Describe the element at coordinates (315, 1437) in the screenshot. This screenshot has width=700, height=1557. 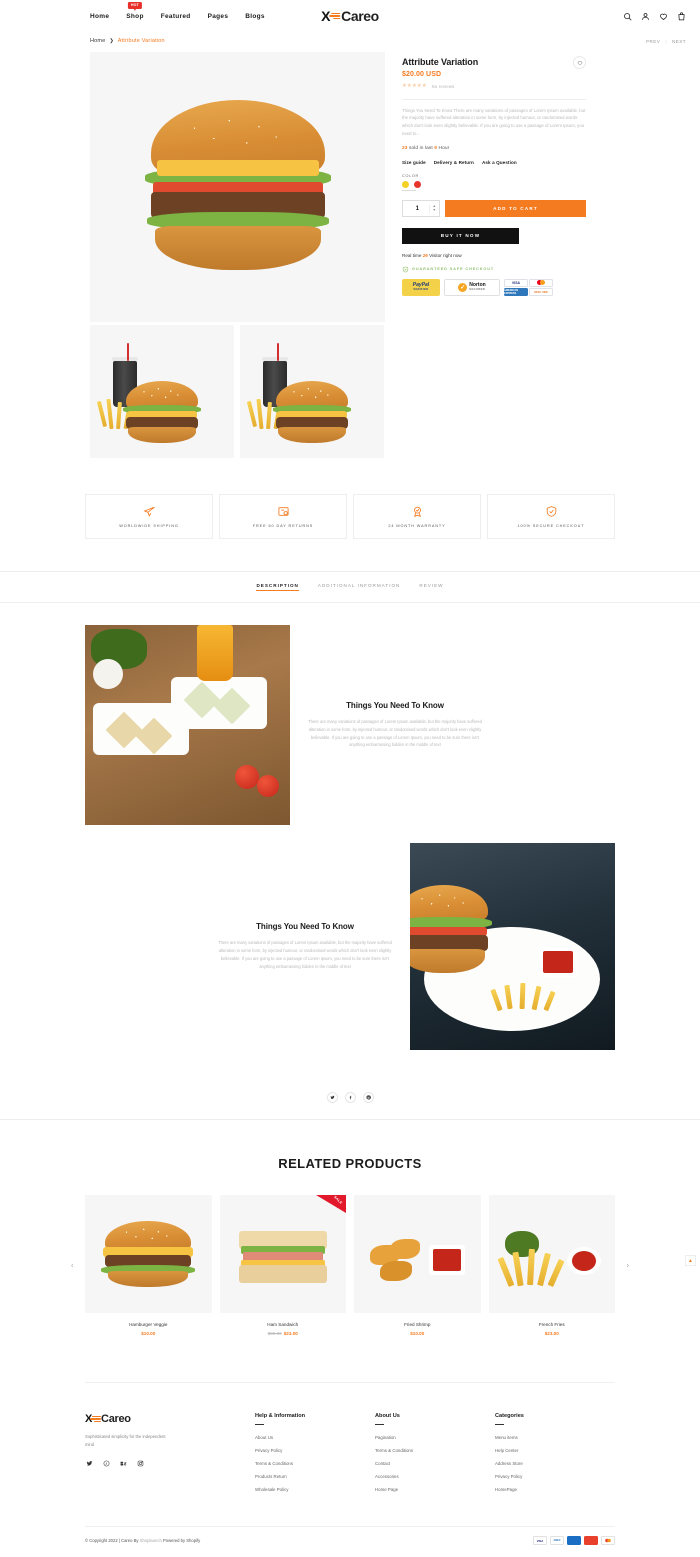
I see `footer-link: About Us` at that location.